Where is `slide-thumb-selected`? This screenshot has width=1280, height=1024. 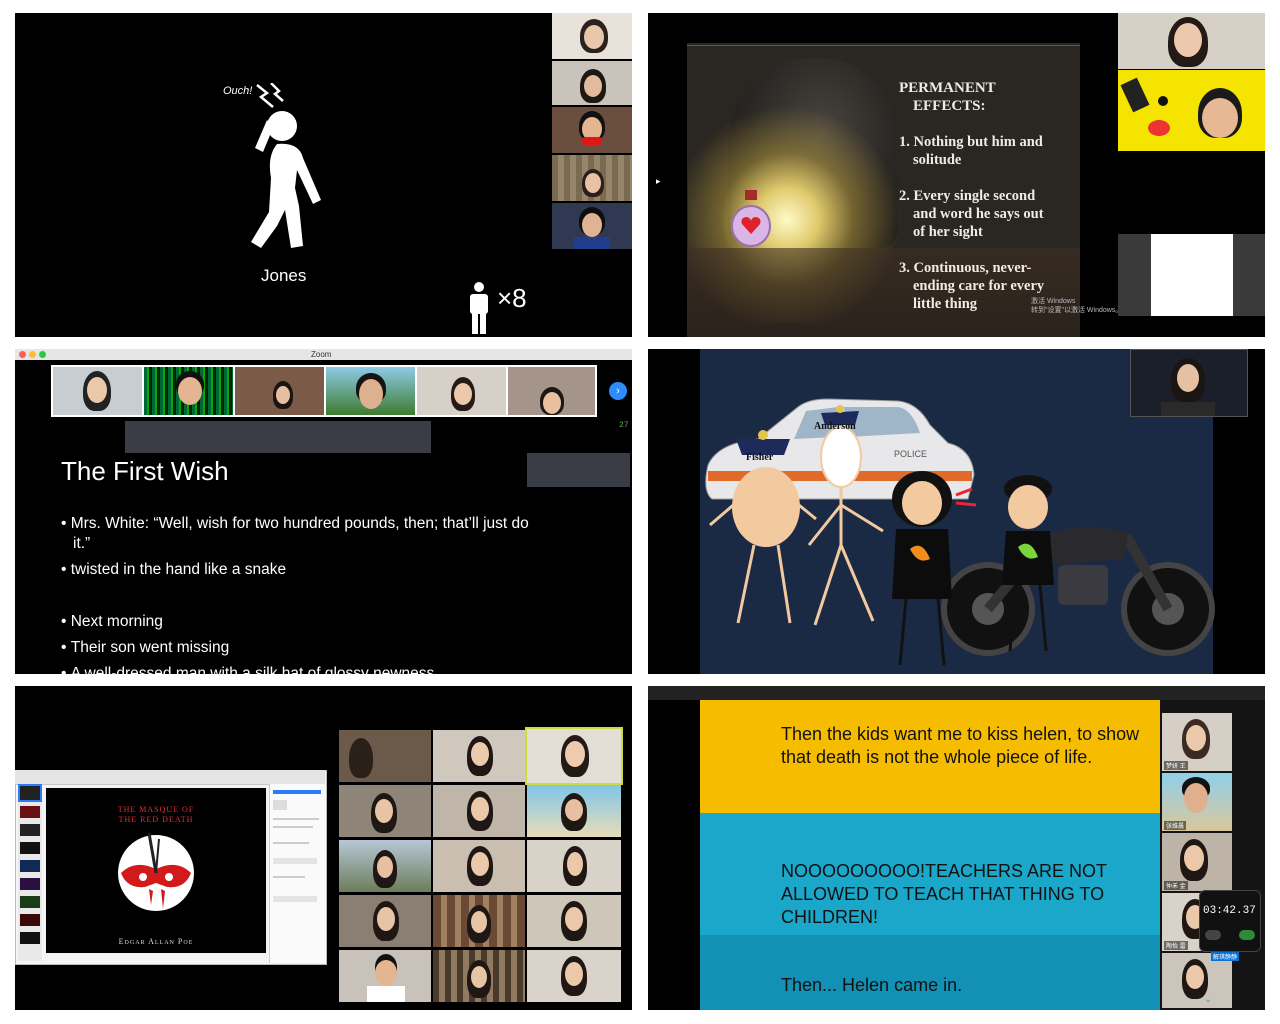 slide-thumb-selected is located at coordinates (30, 793).